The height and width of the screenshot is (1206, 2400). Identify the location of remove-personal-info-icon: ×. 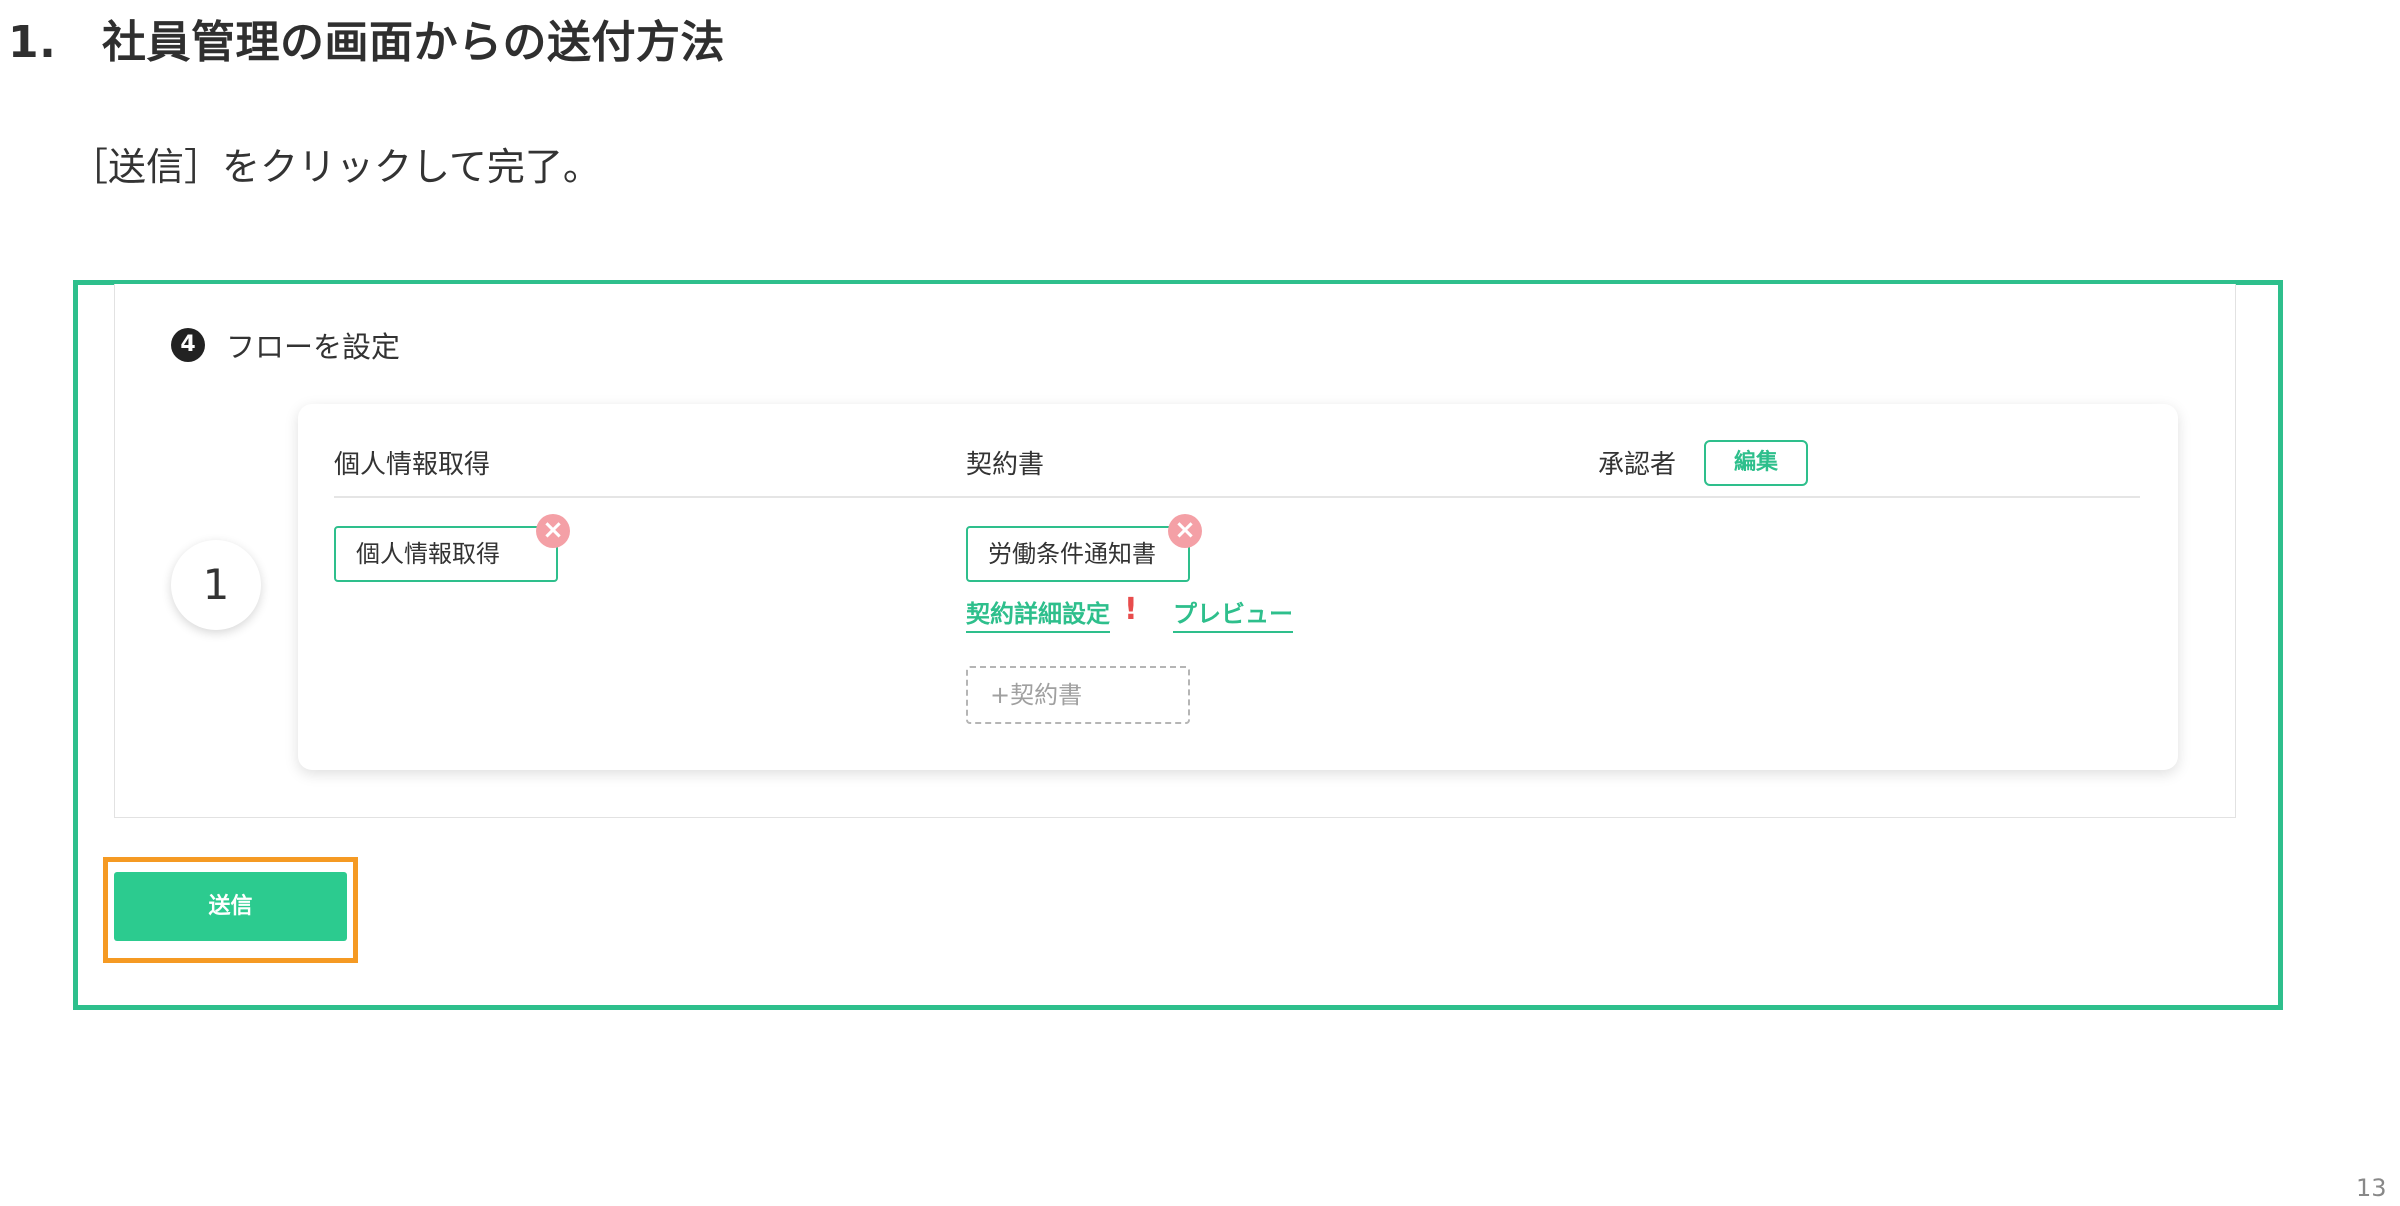
(553, 531).